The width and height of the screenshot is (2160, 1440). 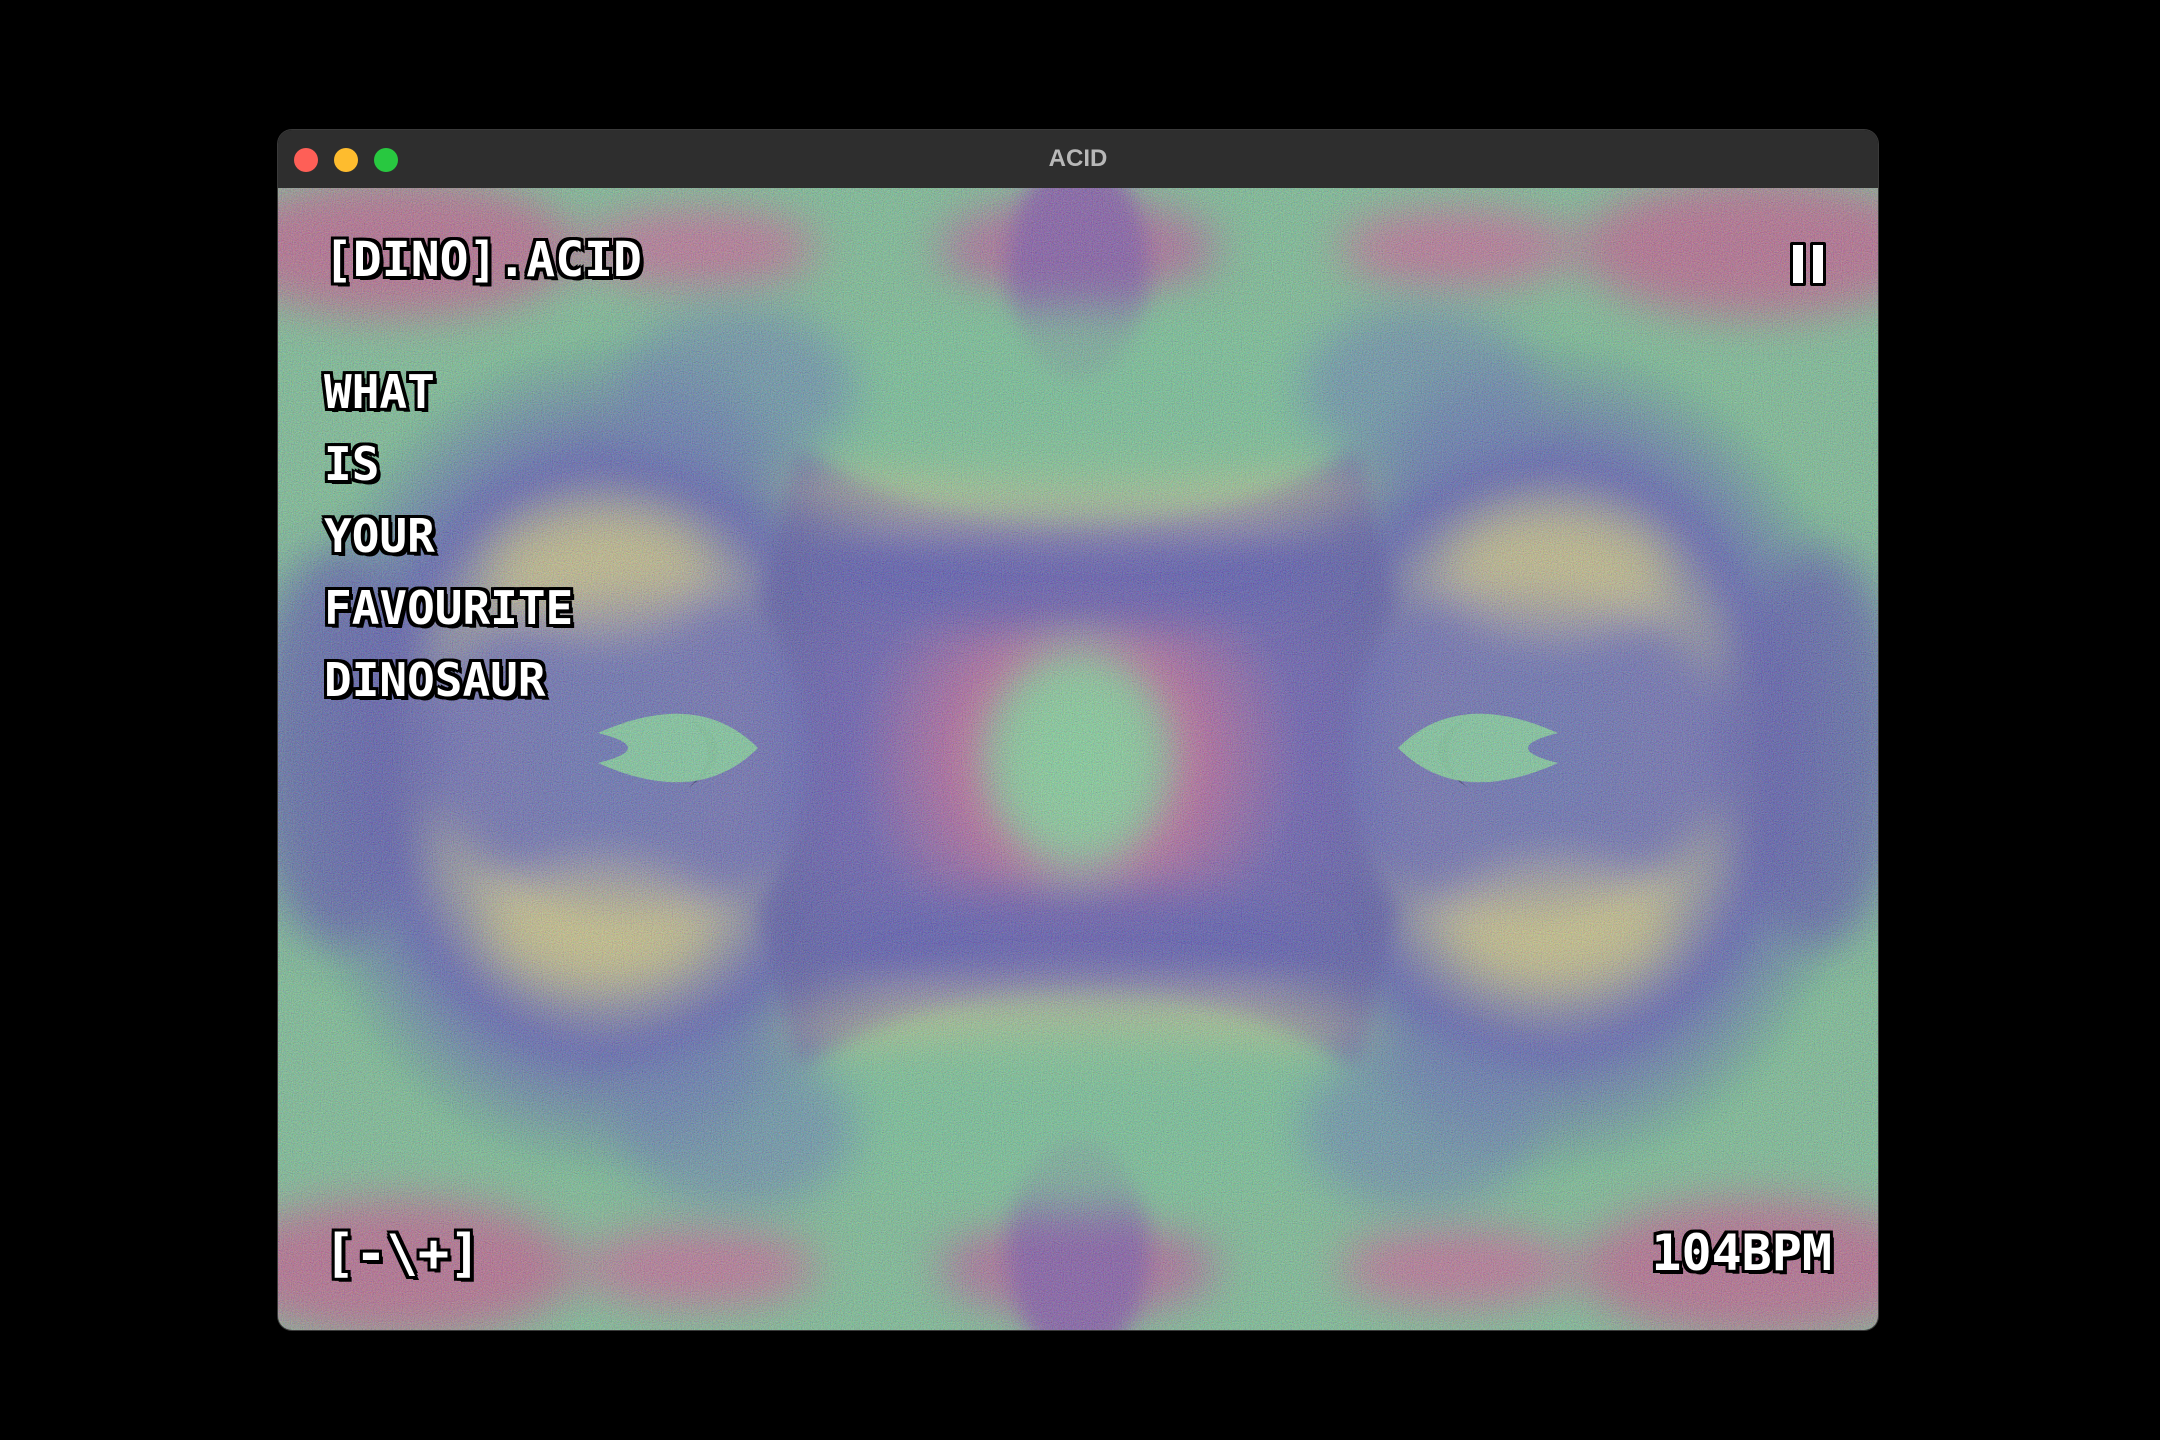 I want to click on pause-icon, so click(x=1808, y=263).